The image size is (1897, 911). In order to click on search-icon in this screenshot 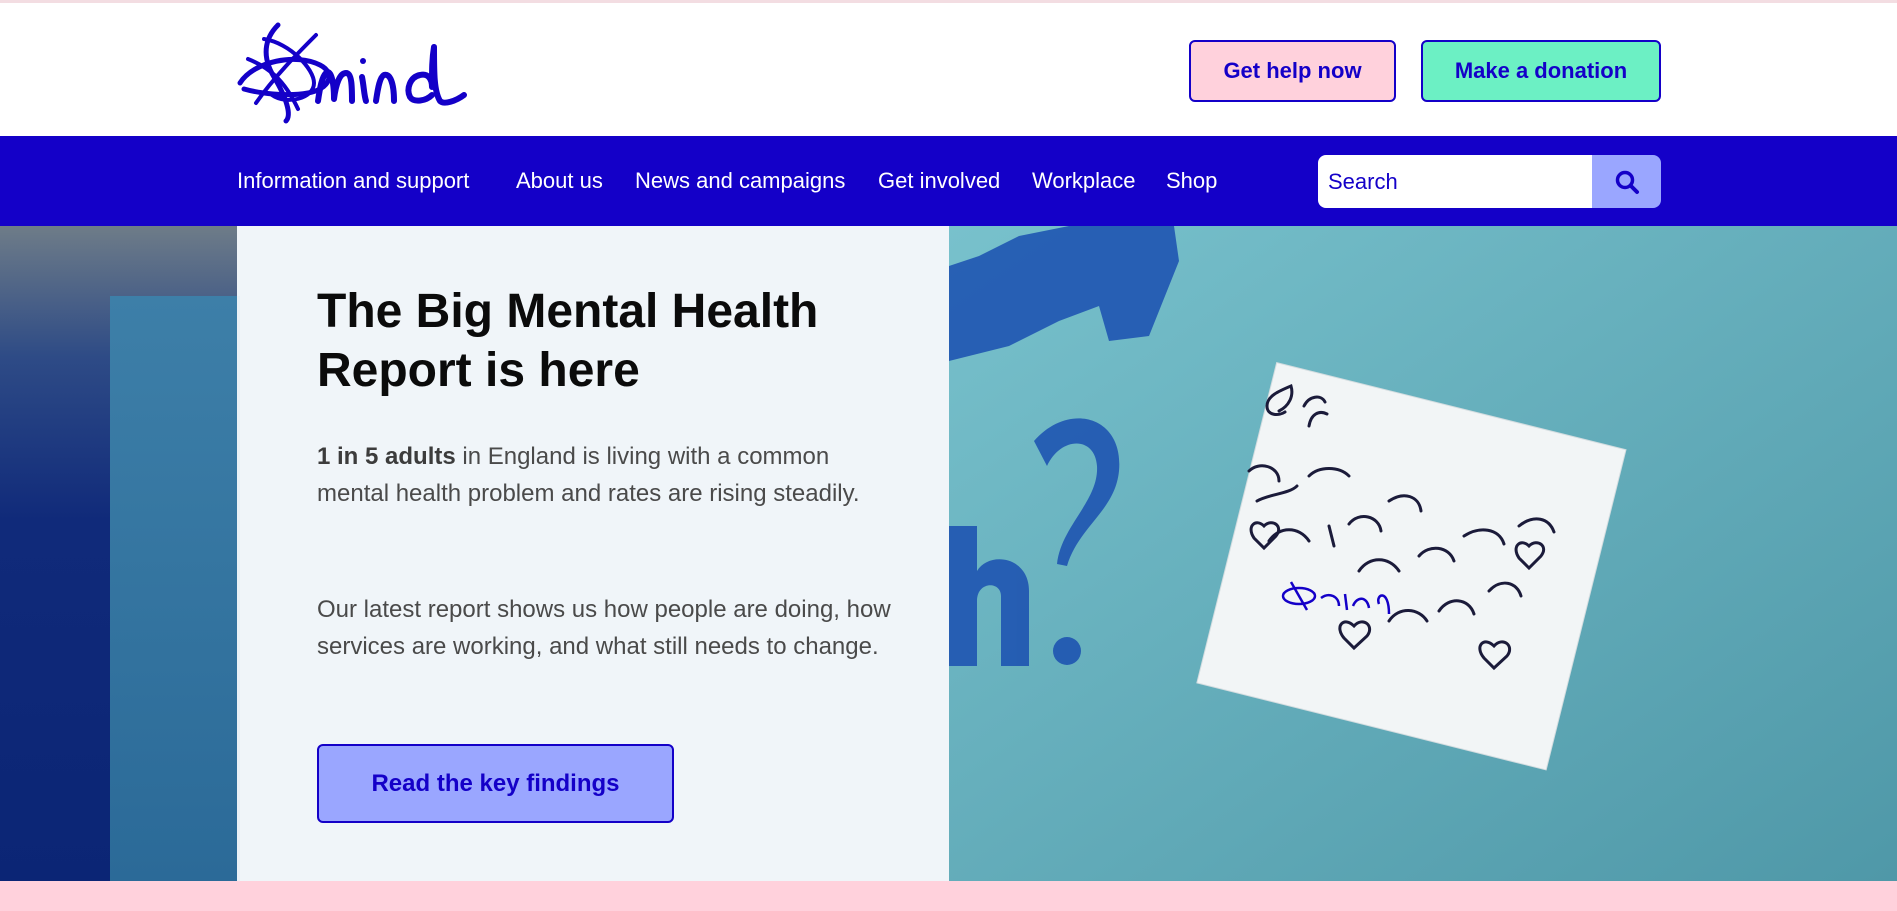, I will do `click(1627, 182)`.